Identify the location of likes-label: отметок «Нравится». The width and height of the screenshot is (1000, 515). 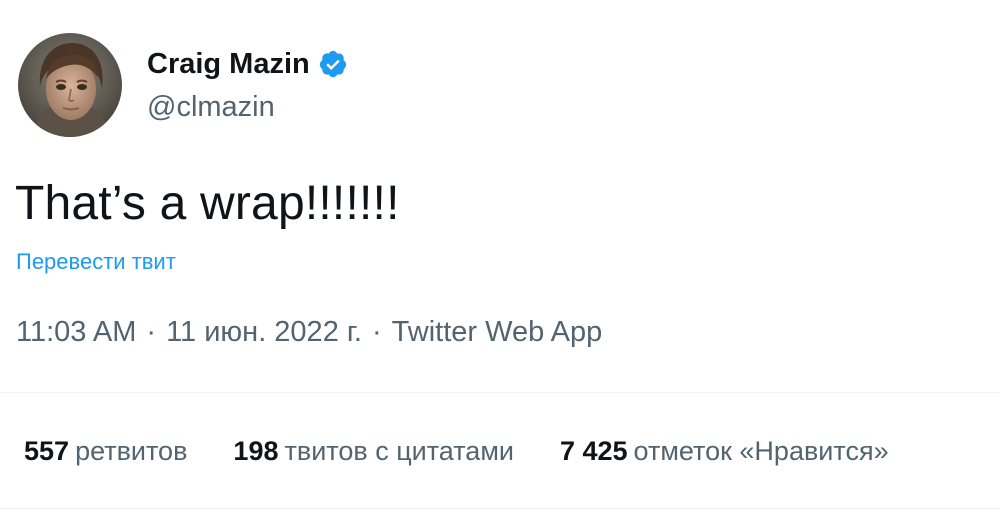
(761, 451).